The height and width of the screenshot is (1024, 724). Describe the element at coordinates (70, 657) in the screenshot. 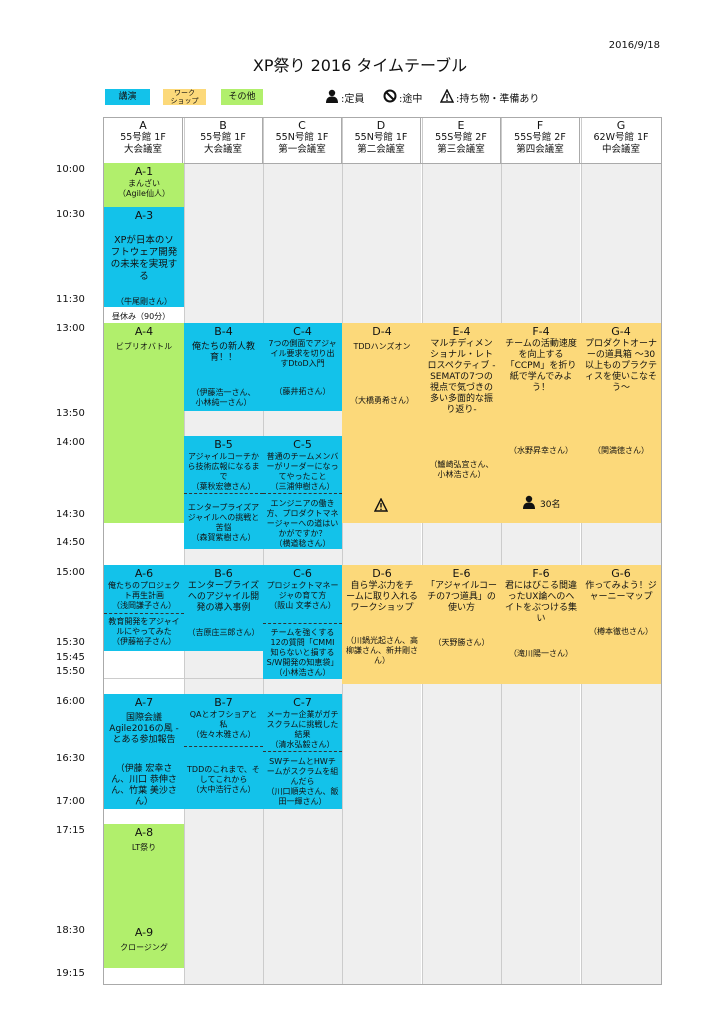

I see `time-label: 15:45` at that location.